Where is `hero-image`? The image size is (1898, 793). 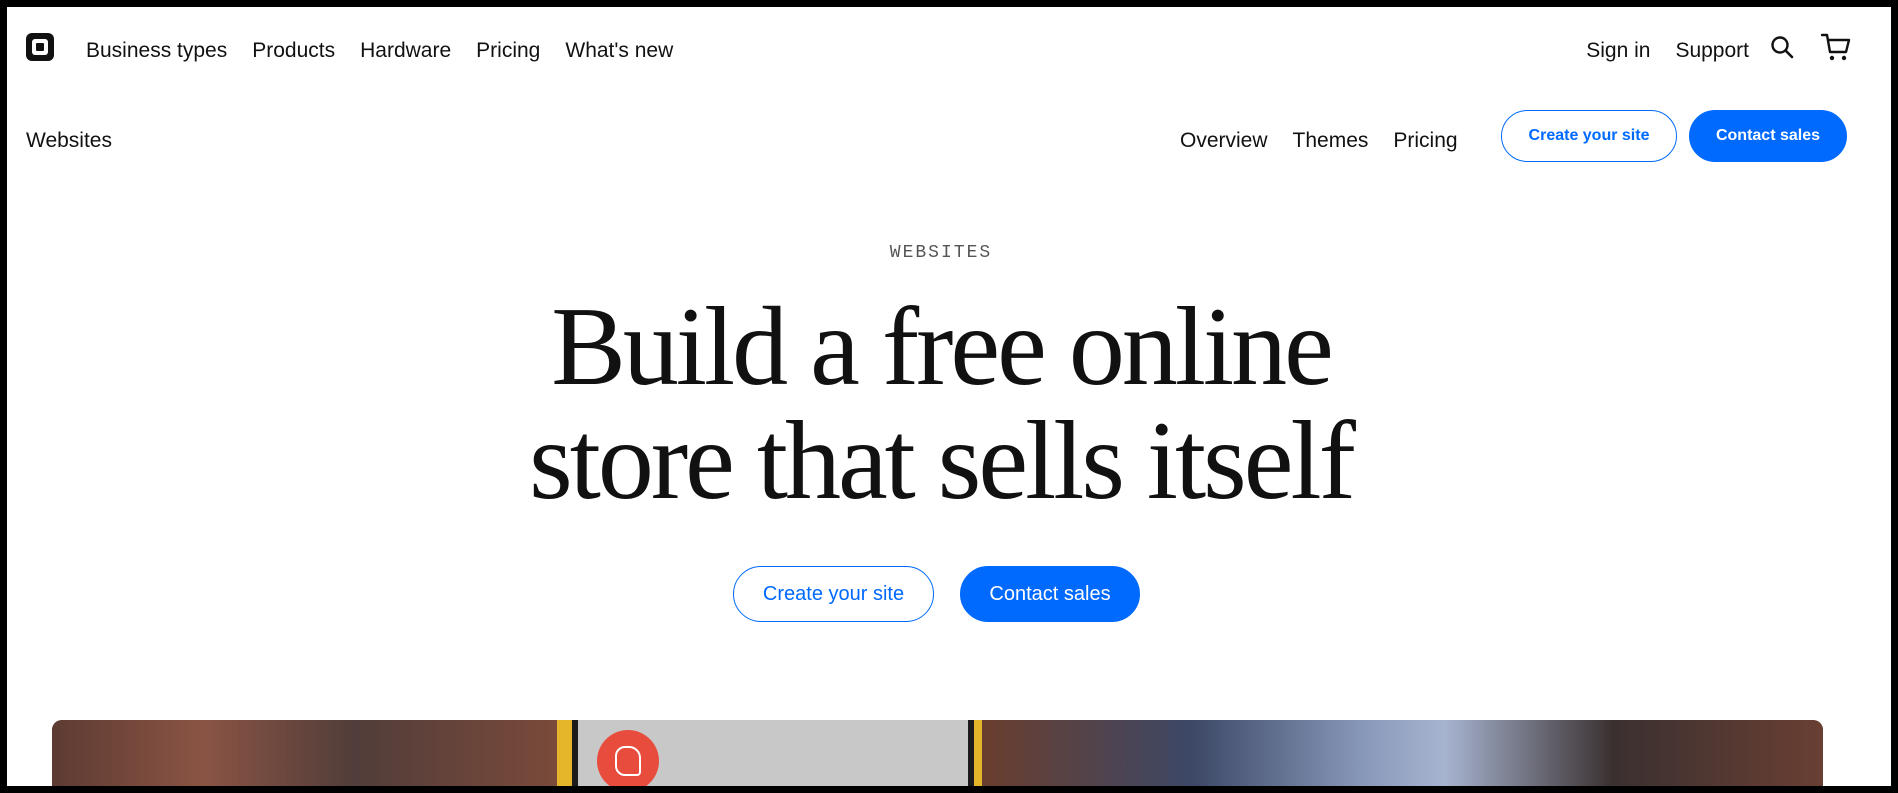 hero-image is located at coordinates (937, 753).